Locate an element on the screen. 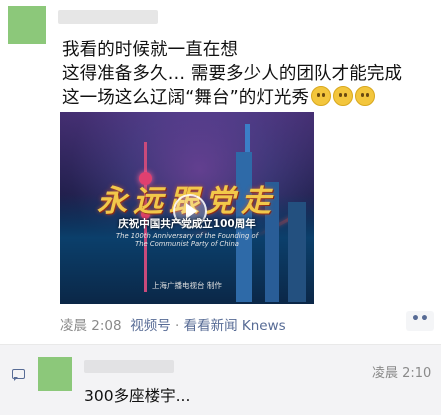 The image size is (441, 415). channel-link: 视频号 is located at coordinates (150, 326).